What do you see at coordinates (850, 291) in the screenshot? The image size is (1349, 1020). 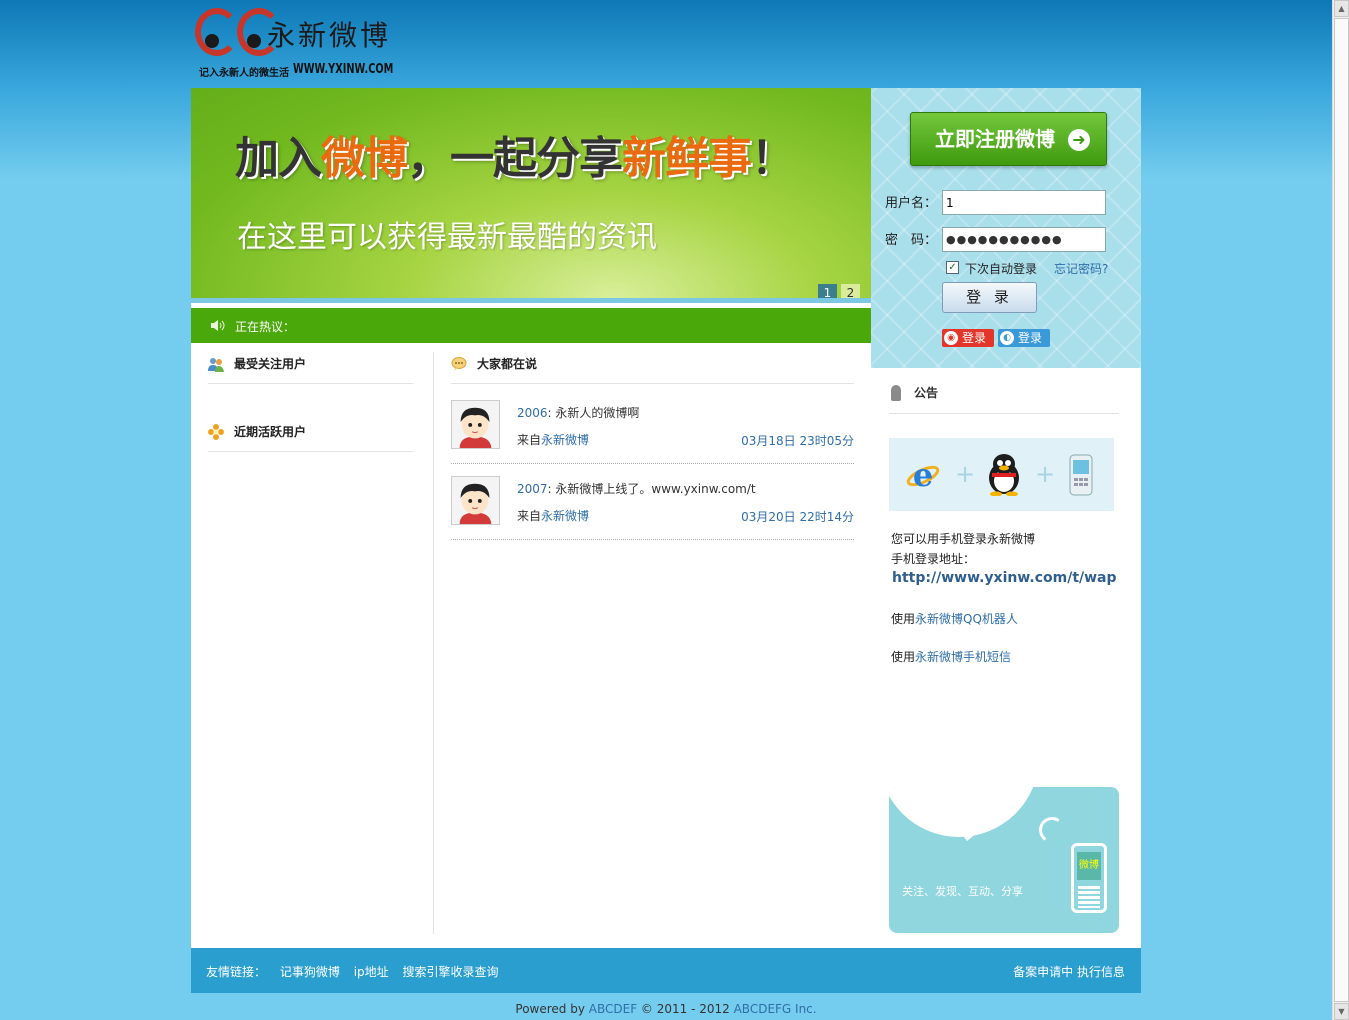 I see `slide-indicator-2: 2` at bounding box center [850, 291].